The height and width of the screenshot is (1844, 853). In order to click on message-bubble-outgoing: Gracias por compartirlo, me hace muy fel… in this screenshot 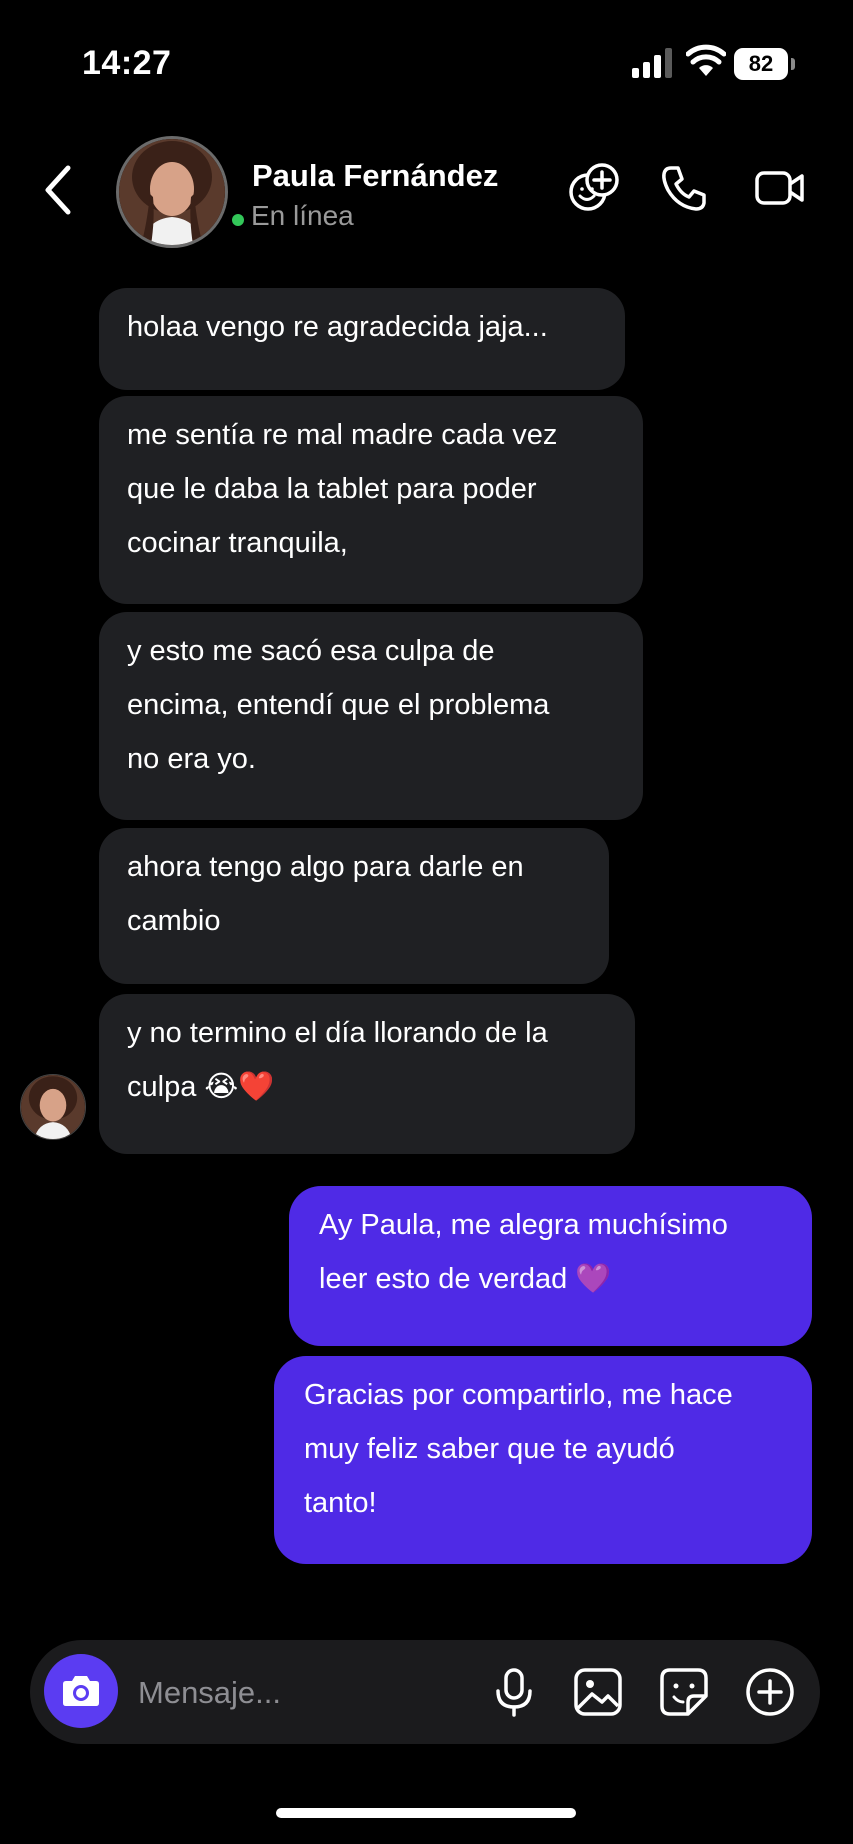, I will do `click(543, 1460)`.